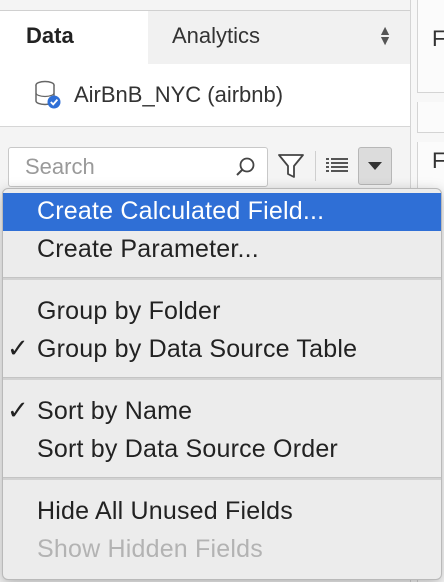  What do you see at coordinates (245, 166) in the screenshot?
I see `search-icon` at bounding box center [245, 166].